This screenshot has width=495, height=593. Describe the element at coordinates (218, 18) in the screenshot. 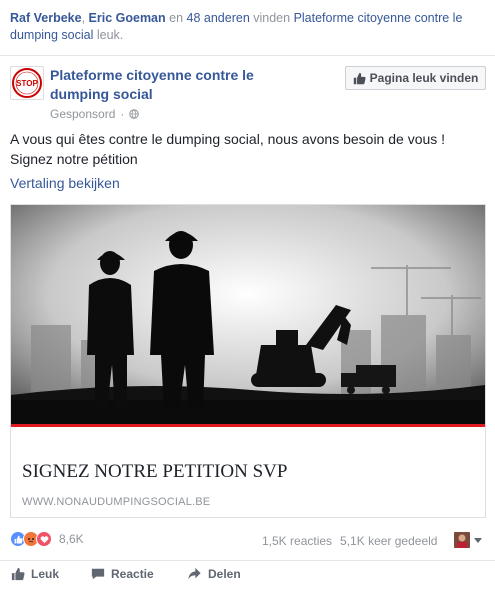

I see `others-link: 48 anderen` at that location.